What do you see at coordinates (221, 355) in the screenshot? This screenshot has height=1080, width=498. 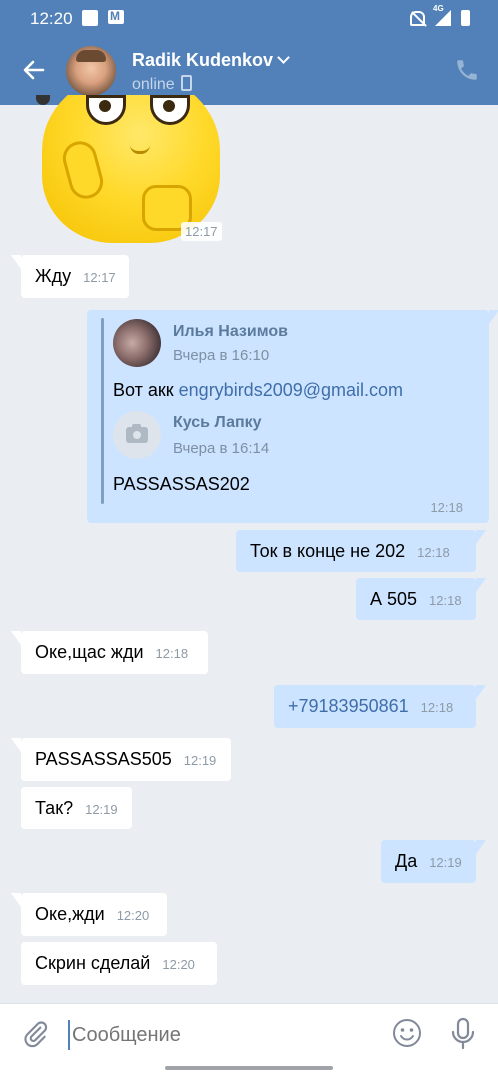 I see `forwarded-date: Вчера в 16:10` at bounding box center [221, 355].